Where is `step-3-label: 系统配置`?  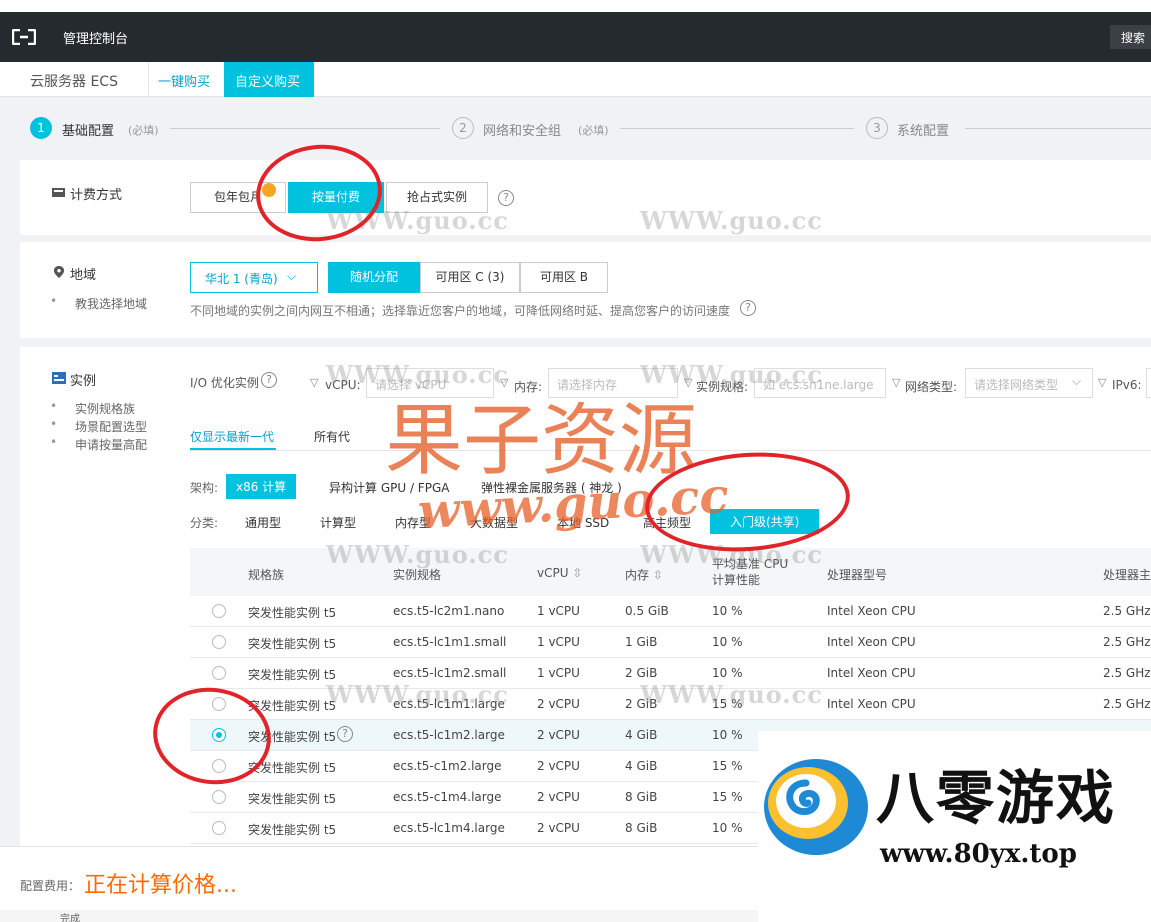 step-3-label: 系统配置 is located at coordinates (923, 129).